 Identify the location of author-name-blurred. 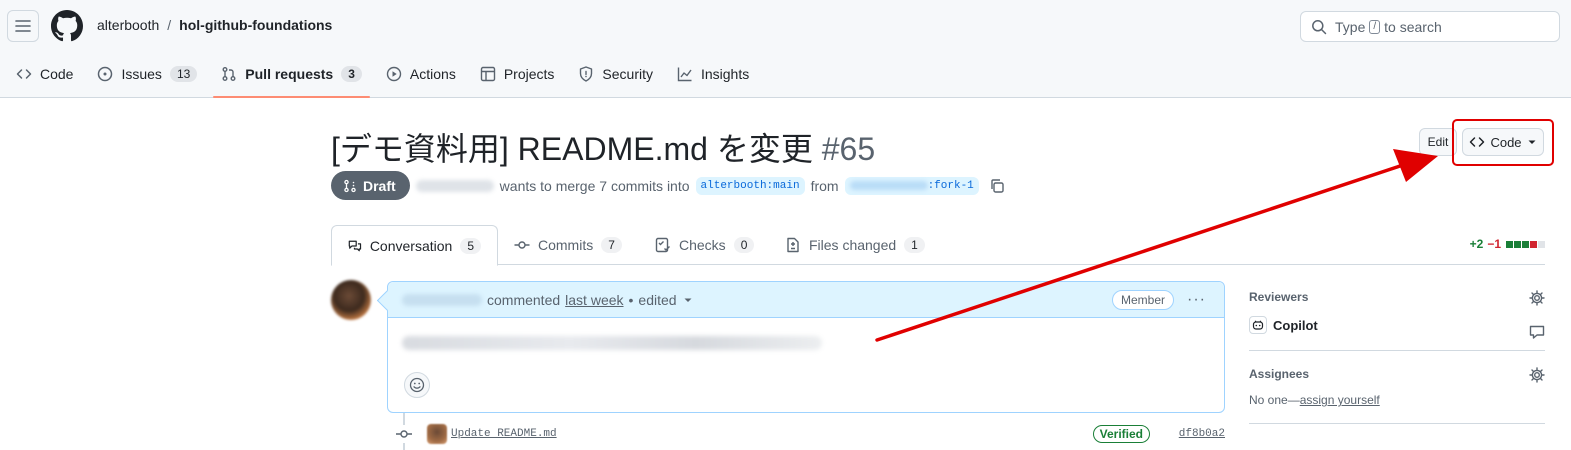
(454, 185).